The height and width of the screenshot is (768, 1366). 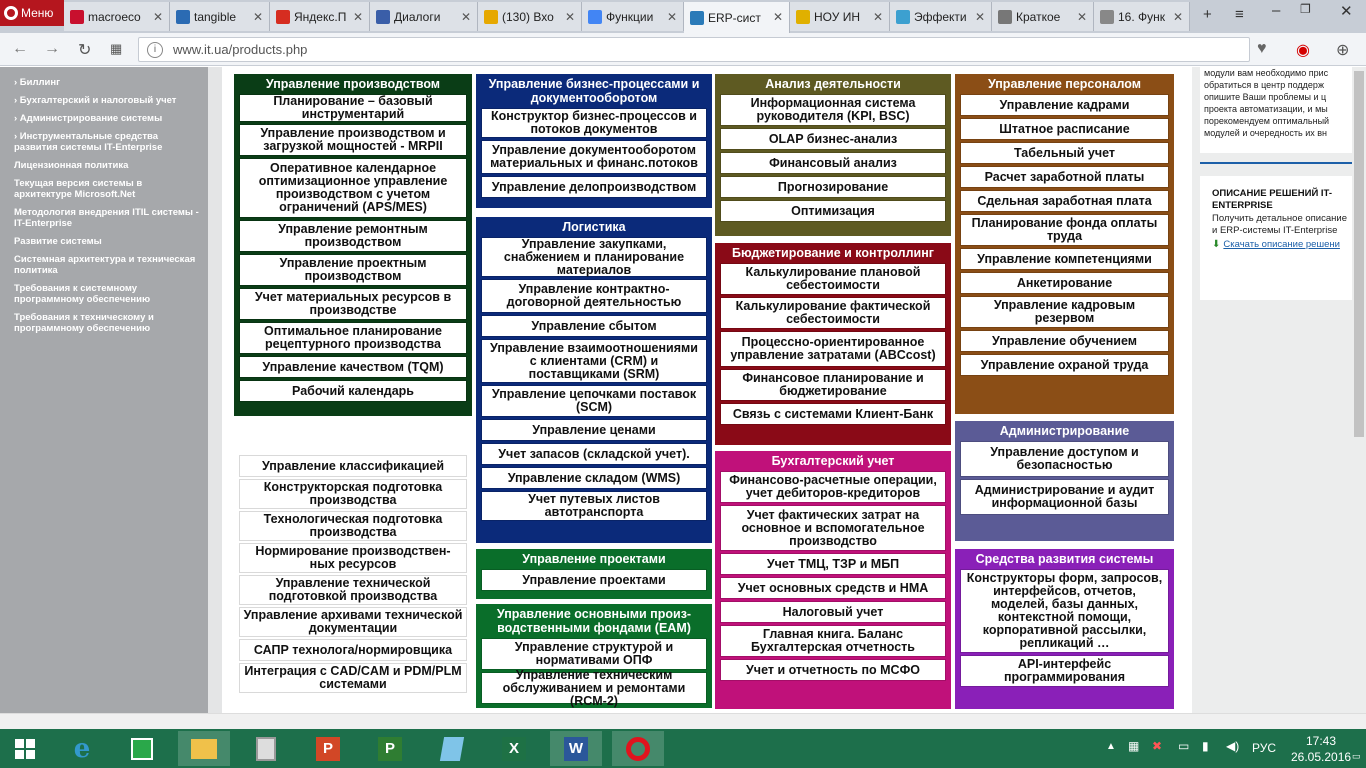 What do you see at coordinates (683, 721) in the screenshot?
I see `horizontal-scrollbar` at bounding box center [683, 721].